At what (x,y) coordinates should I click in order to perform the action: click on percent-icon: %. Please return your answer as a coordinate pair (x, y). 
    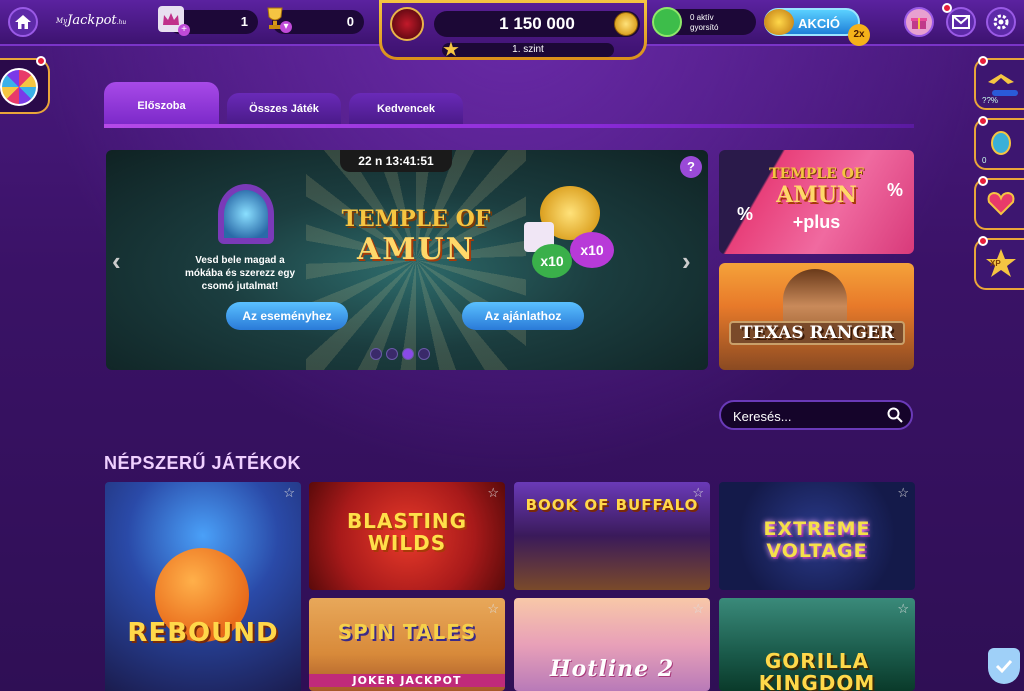
    Looking at the image, I should click on (895, 190).